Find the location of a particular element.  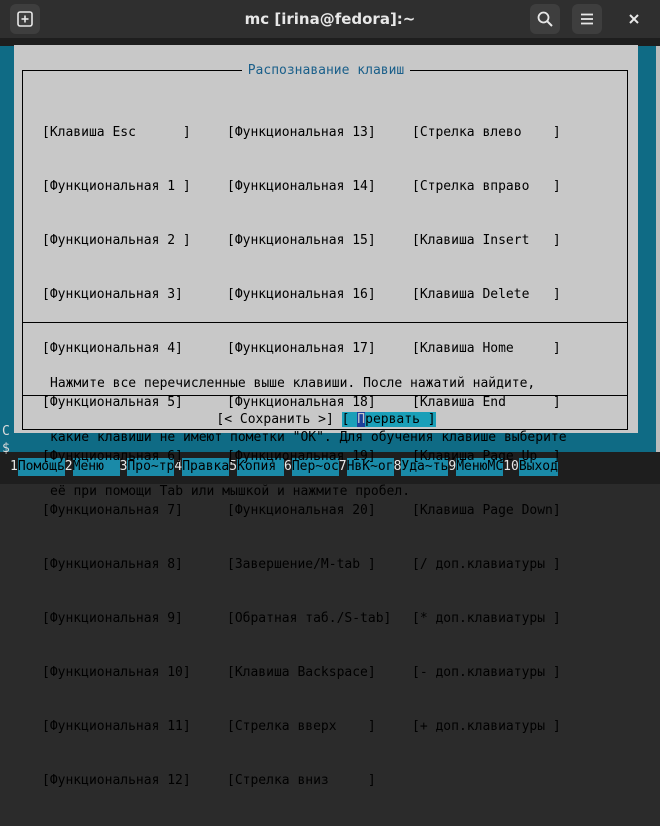

key-button: [Завершение/M-tab ] is located at coordinates (309, 565).